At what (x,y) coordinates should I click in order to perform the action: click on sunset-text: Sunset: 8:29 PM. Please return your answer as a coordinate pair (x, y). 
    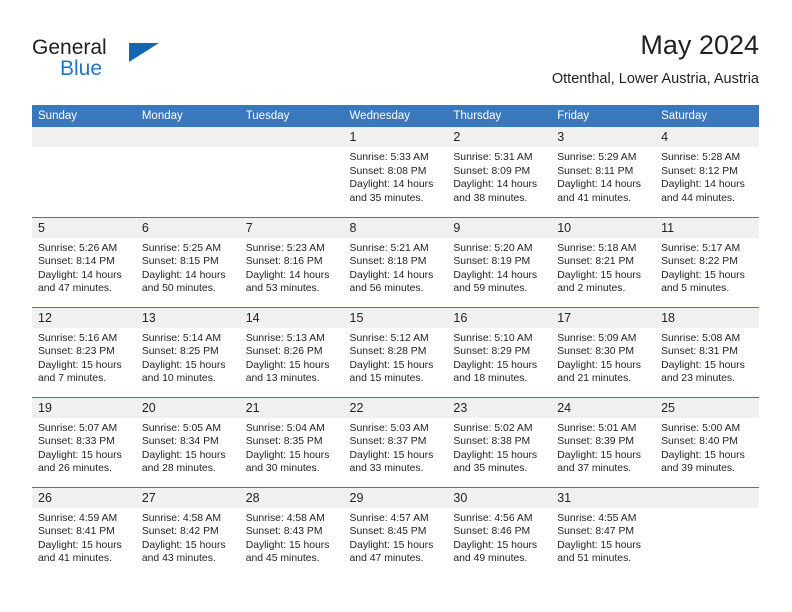
    Looking at the image, I should click on (492, 352).